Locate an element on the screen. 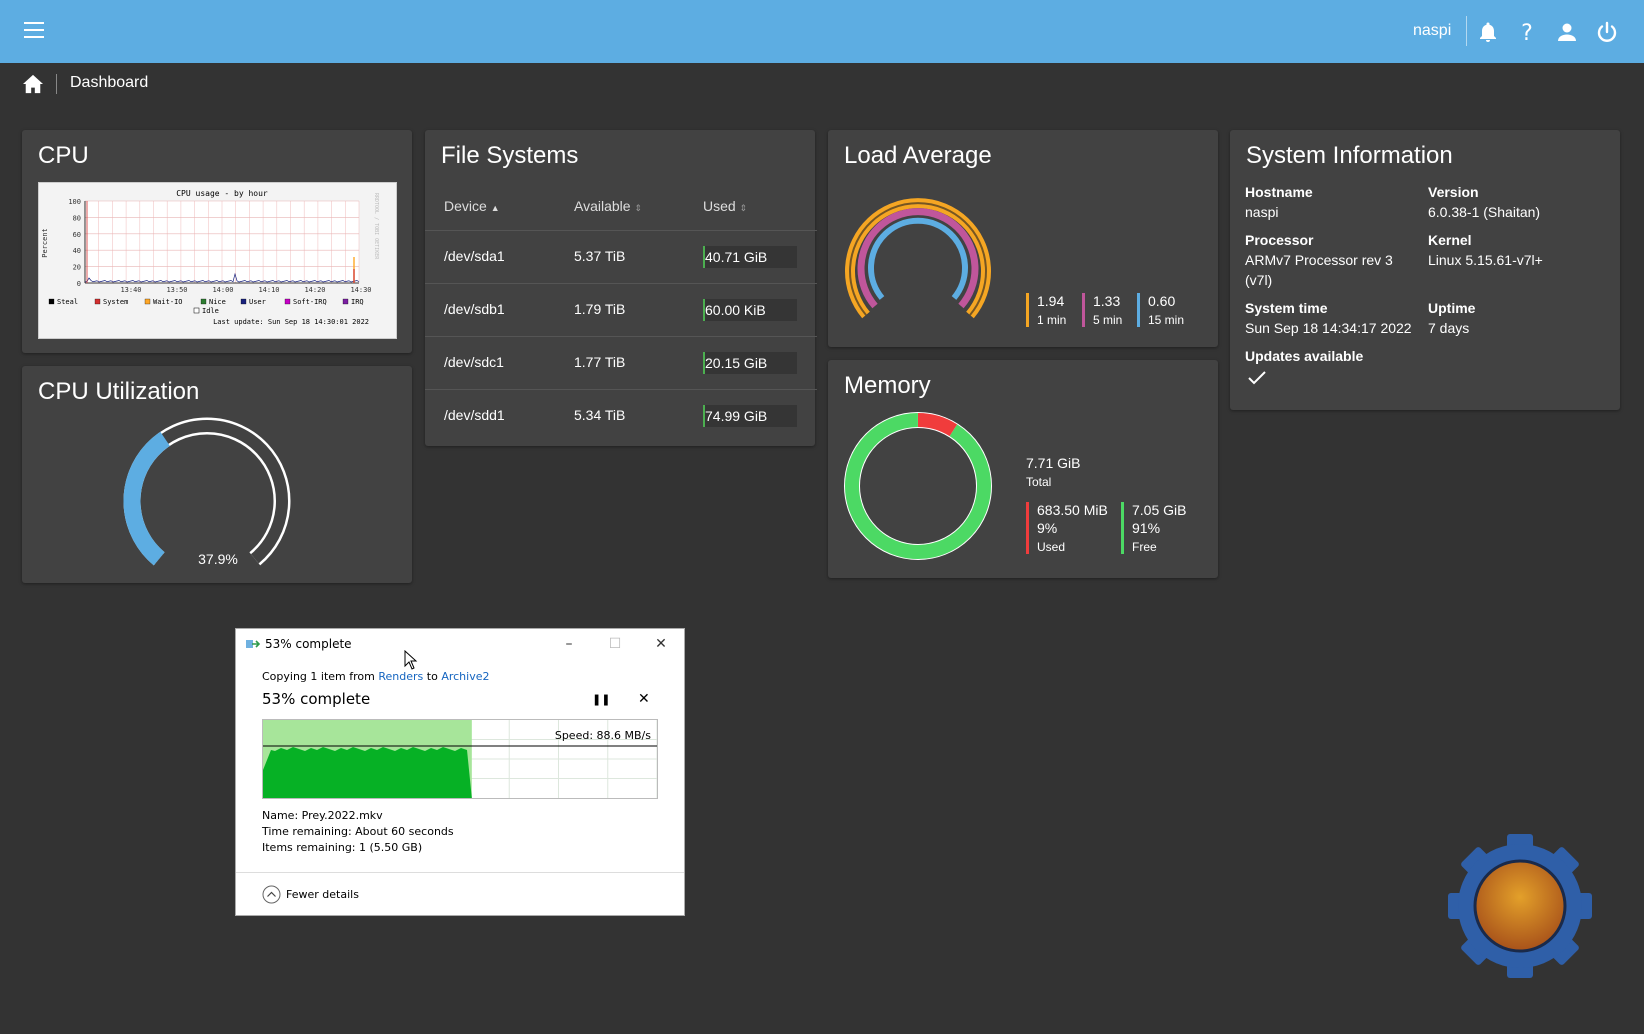  pause-button: ❚❚ is located at coordinates (601, 699).